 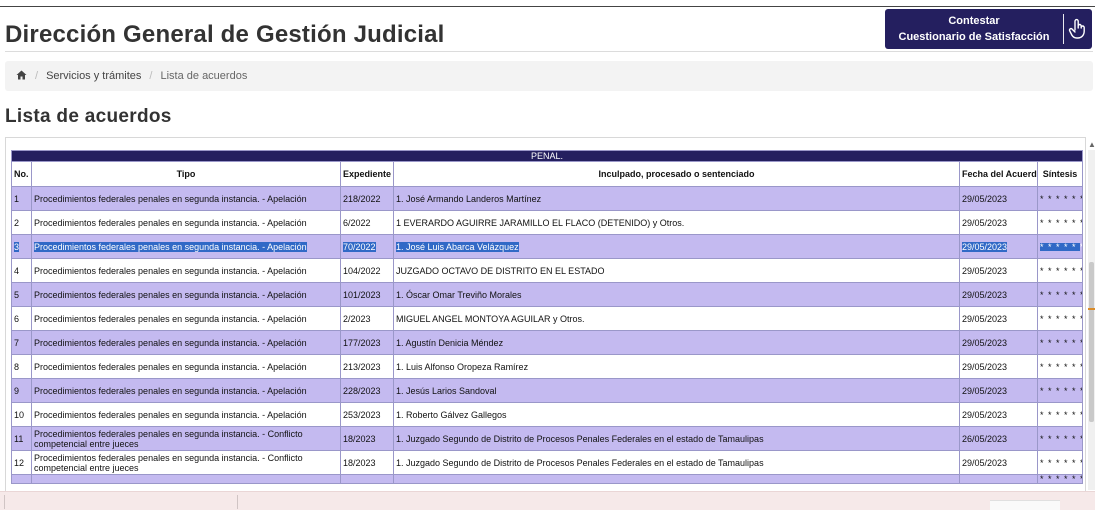 I want to click on column-header-no: No., so click(x=21, y=174).